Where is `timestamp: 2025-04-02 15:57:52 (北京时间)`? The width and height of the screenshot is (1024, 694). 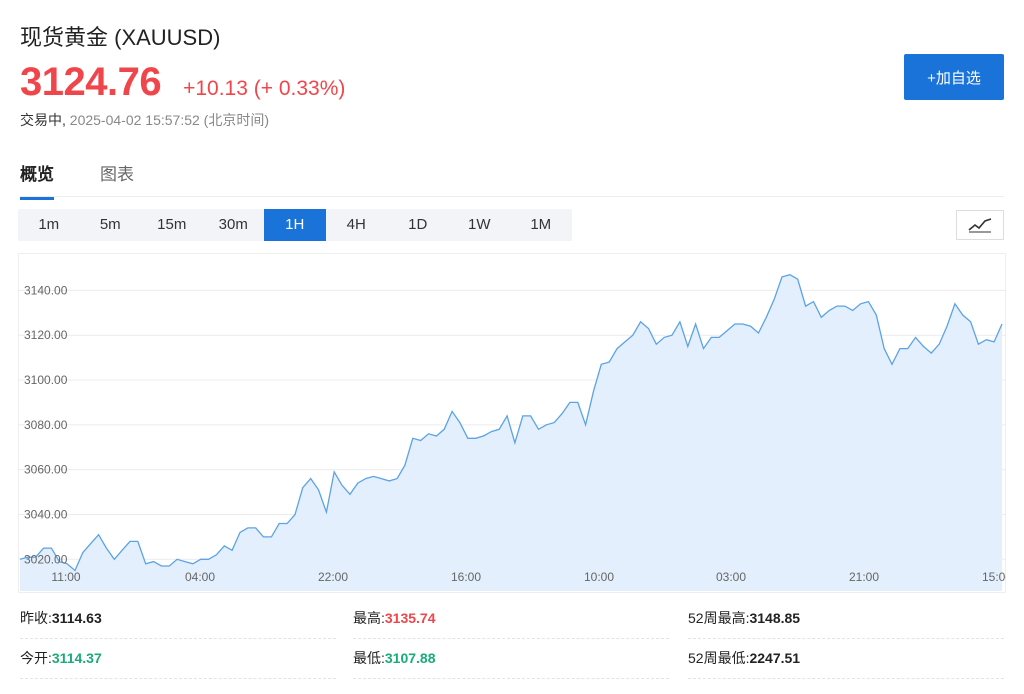
timestamp: 2025-04-02 15:57:52 (北京时间) is located at coordinates (169, 120).